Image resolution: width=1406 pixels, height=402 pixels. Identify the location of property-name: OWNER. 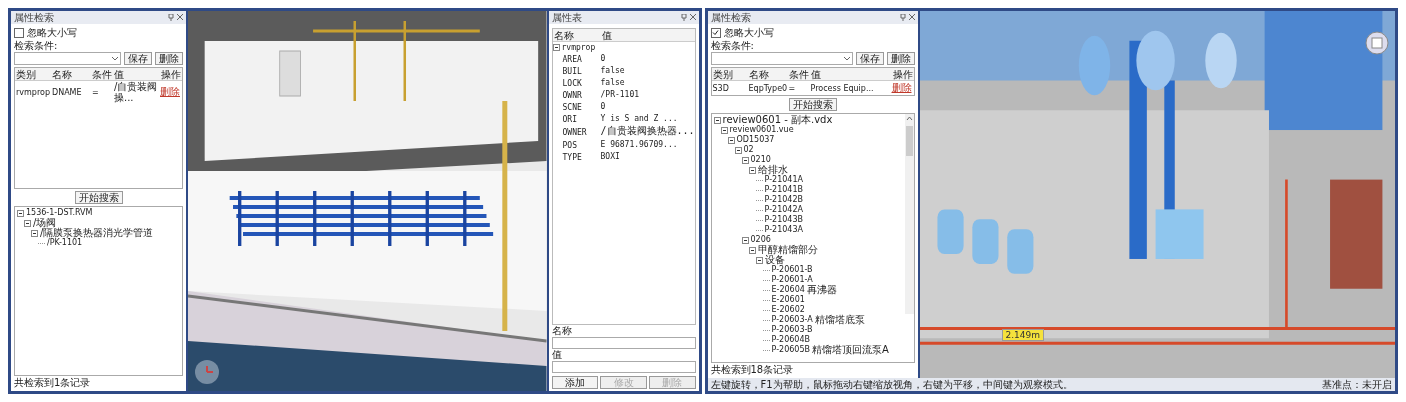
(574, 132).